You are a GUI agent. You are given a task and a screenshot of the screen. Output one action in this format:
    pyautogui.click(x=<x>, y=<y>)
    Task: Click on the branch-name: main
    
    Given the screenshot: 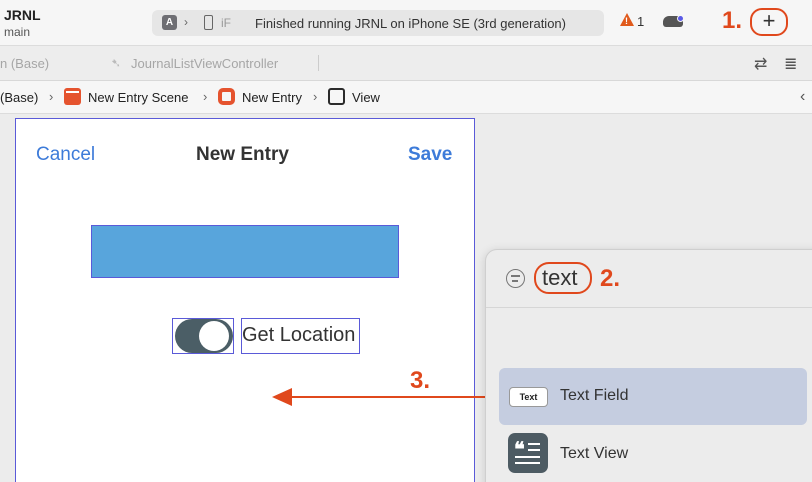 What is the action you would take?
    pyautogui.click(x=17, y=32)
    